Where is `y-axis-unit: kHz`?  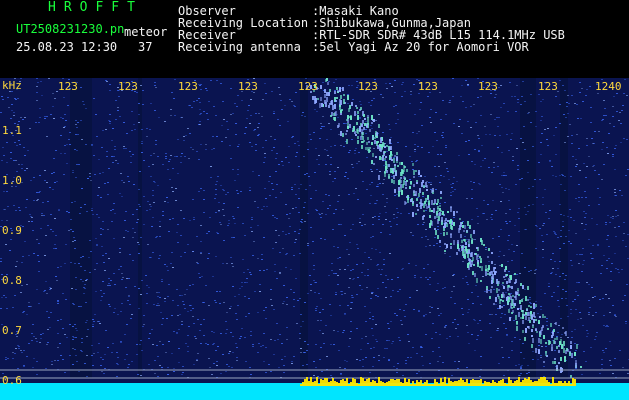 y-axis-unit: kHz is located at coordinates (12, 85).